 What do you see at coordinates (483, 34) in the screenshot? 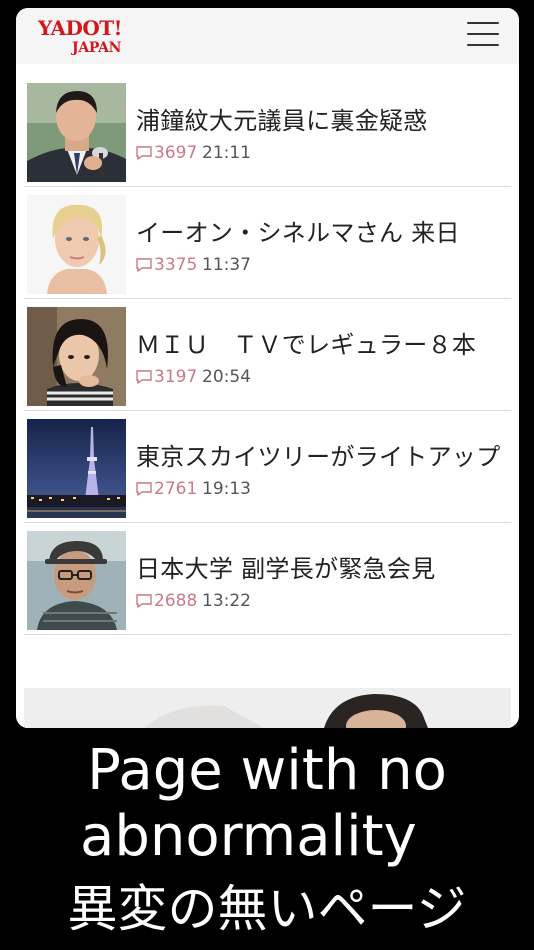
I see `hamburger-menu-icon` at bounding box center [483, 34].